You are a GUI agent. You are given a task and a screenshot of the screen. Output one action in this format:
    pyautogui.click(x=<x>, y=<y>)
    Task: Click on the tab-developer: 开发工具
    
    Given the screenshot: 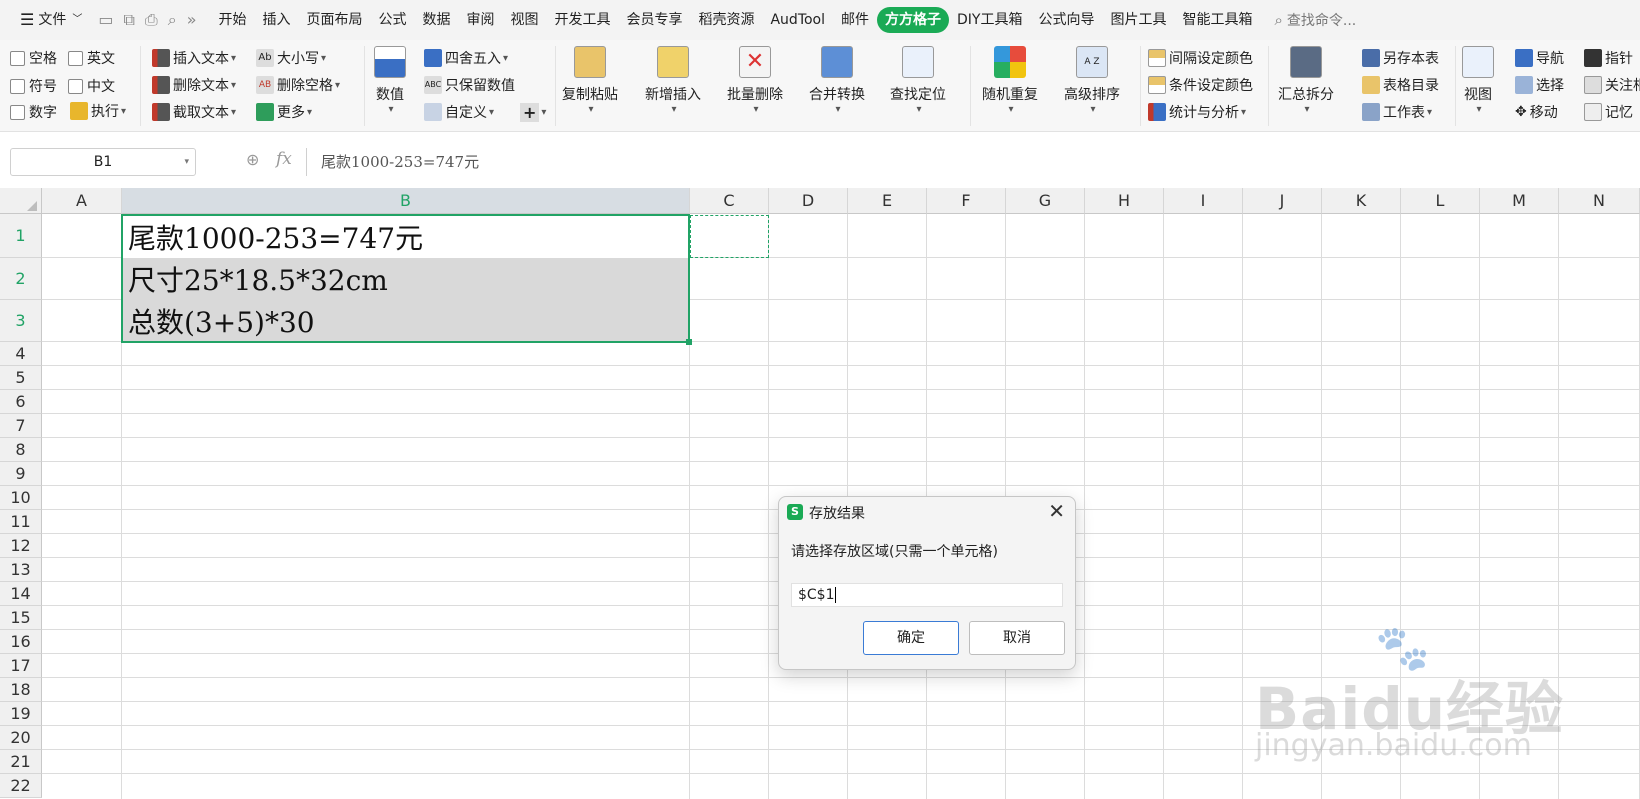 What is the action you would take?
    pyautogui.click(x=582, y=20)
    